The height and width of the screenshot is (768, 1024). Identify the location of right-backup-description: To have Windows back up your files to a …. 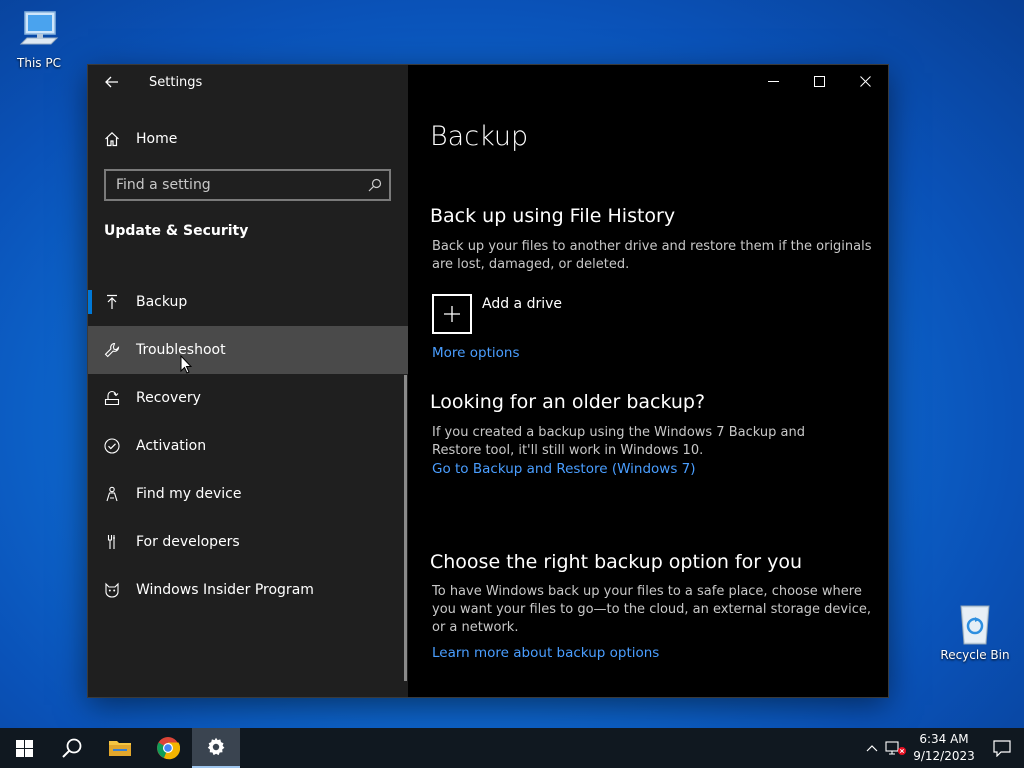
(651, 609).